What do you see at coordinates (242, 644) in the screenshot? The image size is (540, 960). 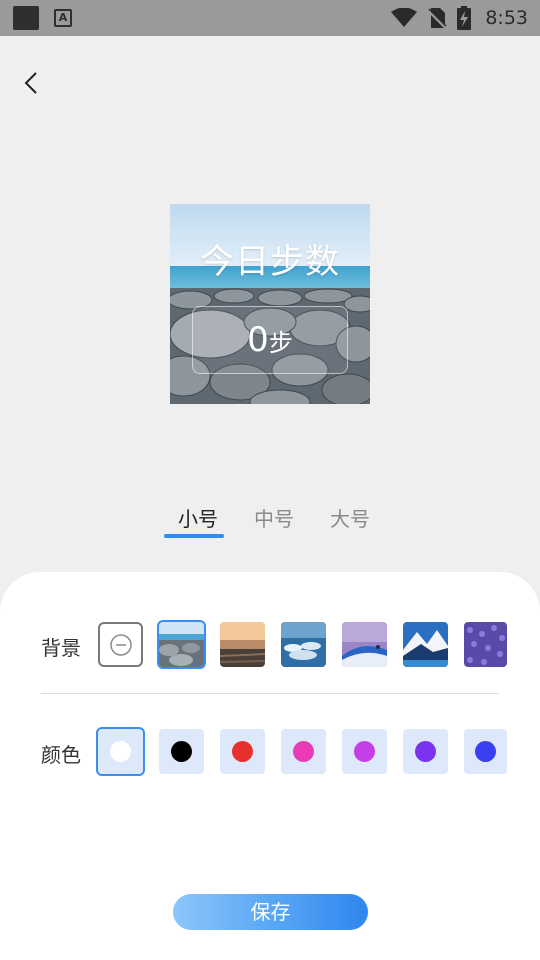 I see `background-sunset-sea-option` at bounding box center [242, 644].